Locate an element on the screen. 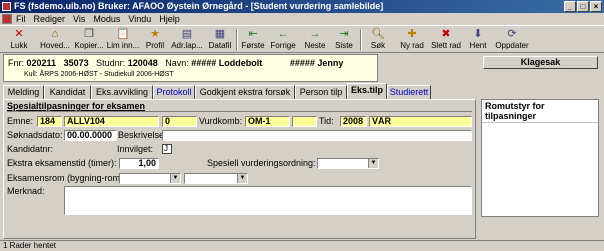 The height and width of the screenshot is (251, 604). emne-kode-field: ALLV104 is located at coordinates (111, 121).